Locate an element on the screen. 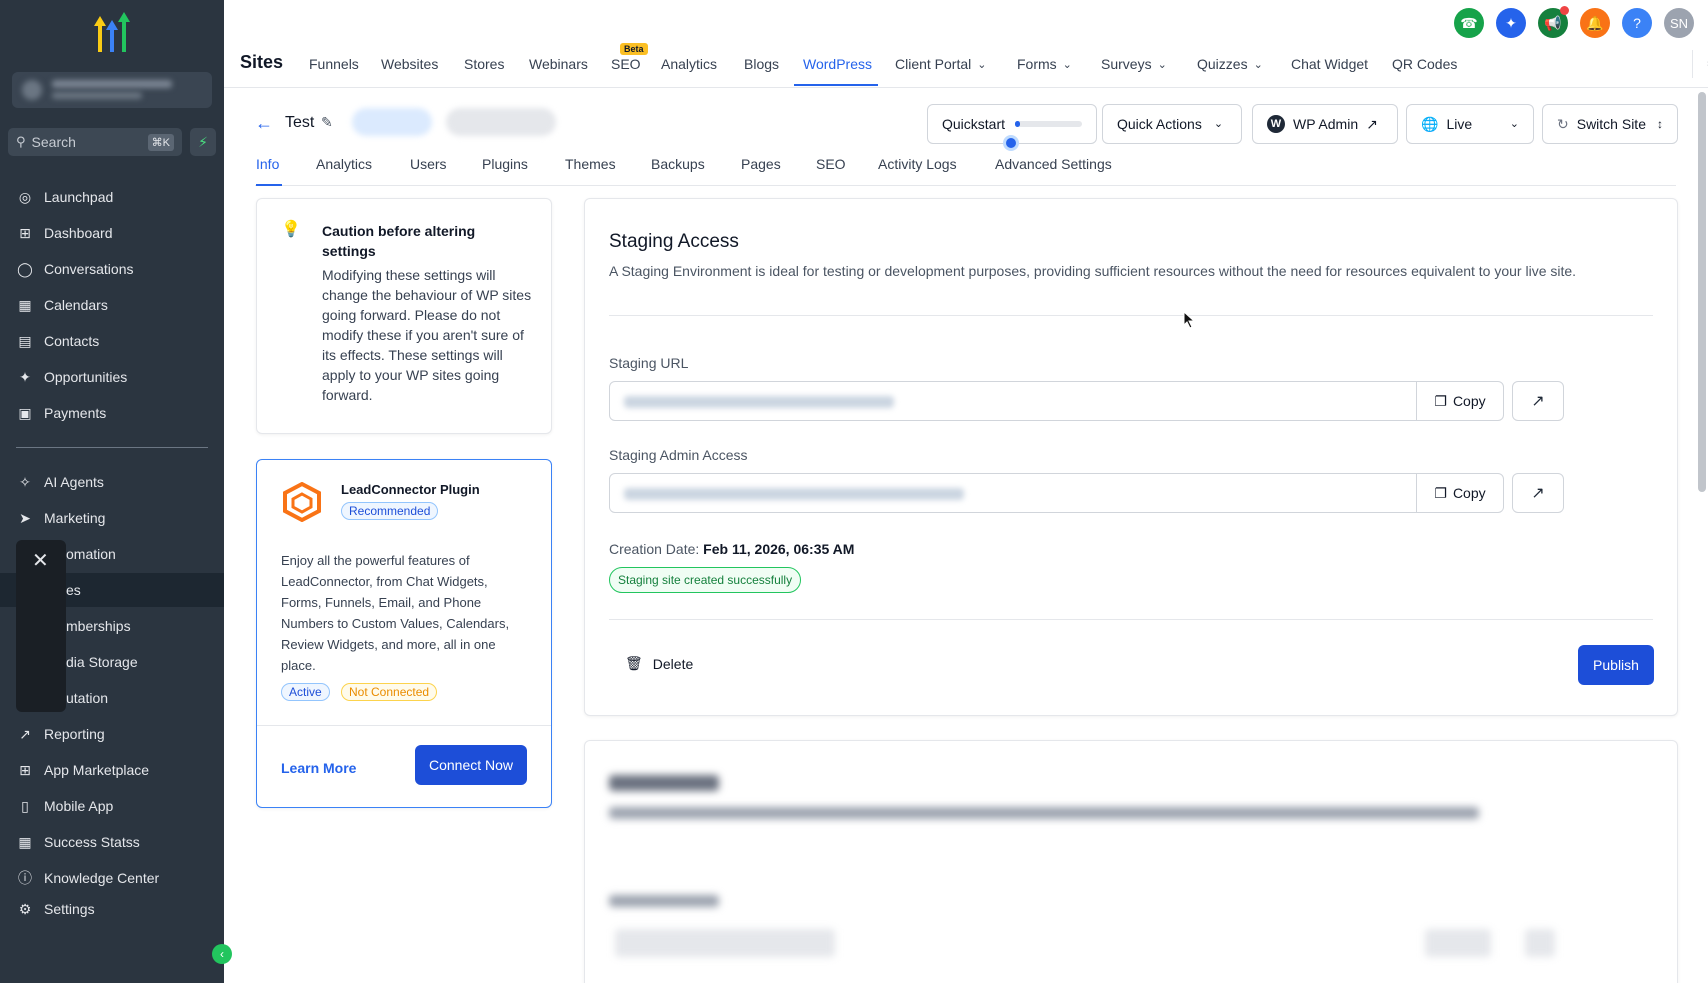 The height and width of the screenshot is (983, 1708). sidebar-item: ↗ Reporting is located at coordinates (112, 734).